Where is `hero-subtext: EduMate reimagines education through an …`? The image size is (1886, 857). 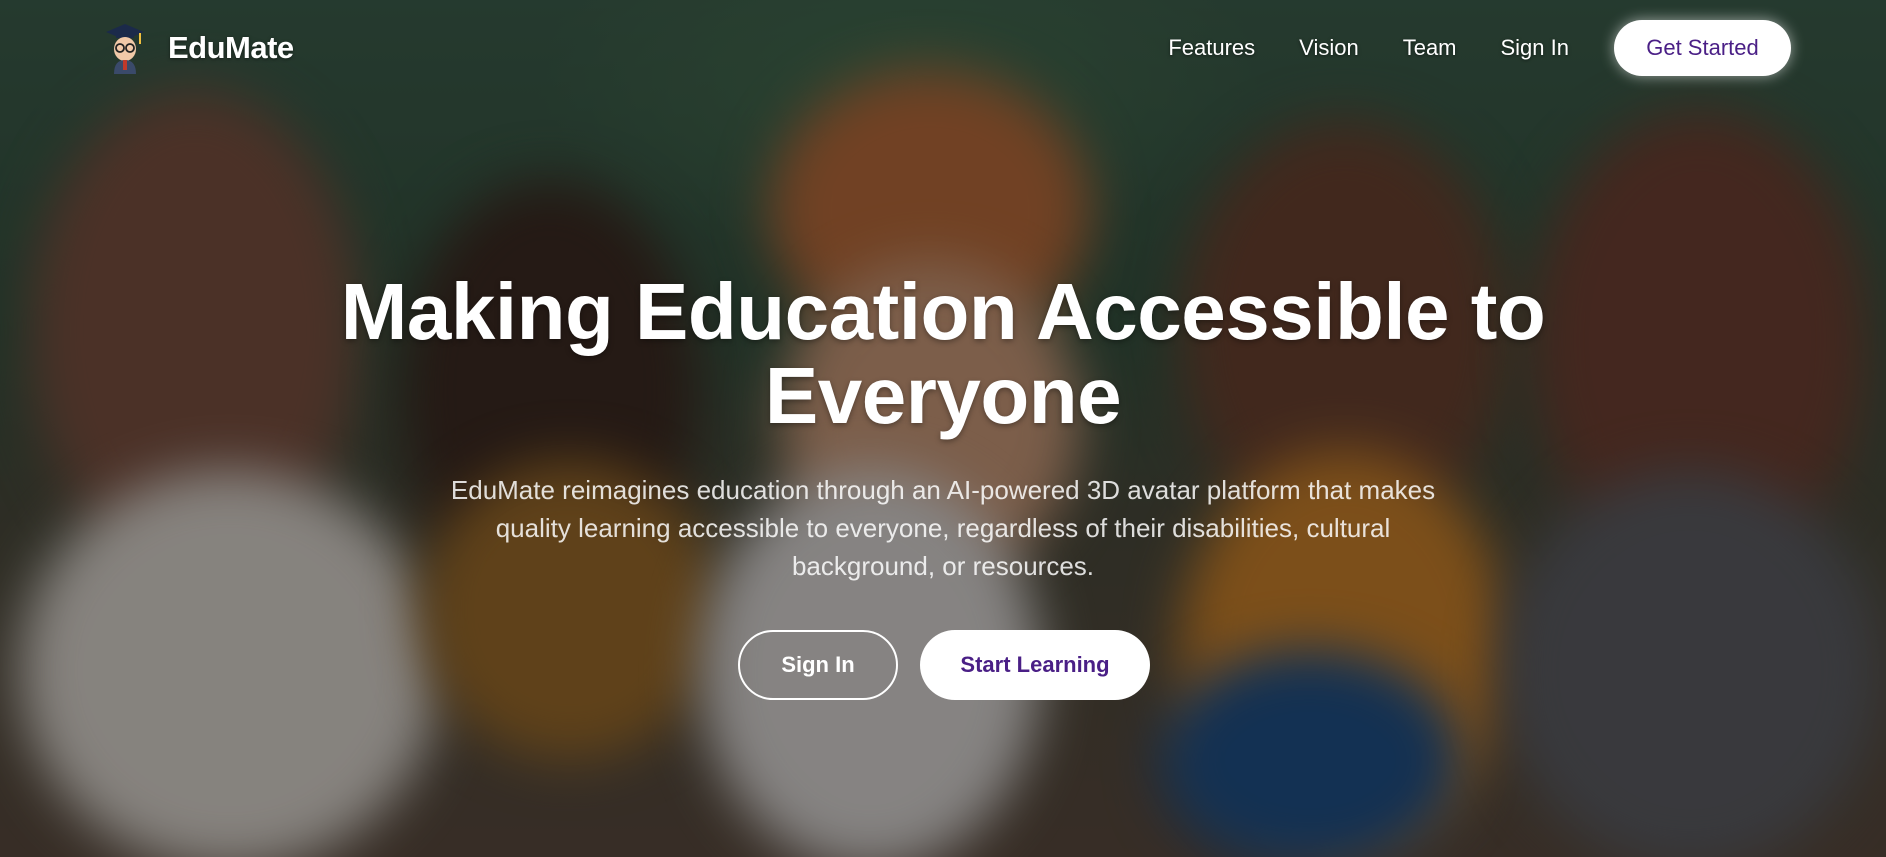 hero-subtext: EduMate reimagines education through an … is located at coordinates (943, 528).